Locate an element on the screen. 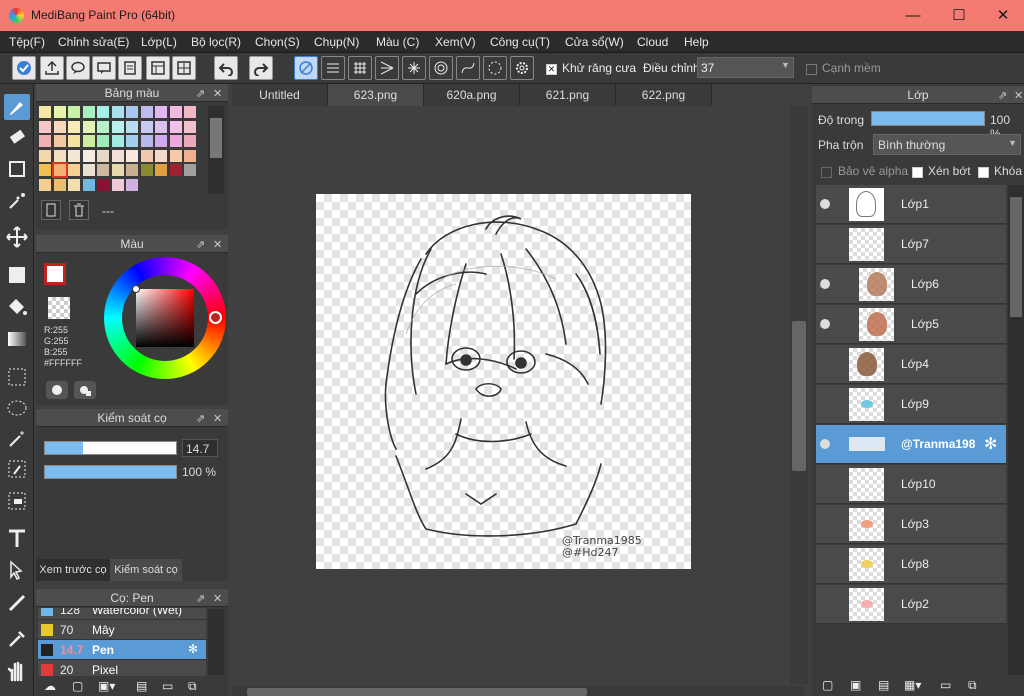  new-layer-icon: ▢ is located at coordinates (827, 685).